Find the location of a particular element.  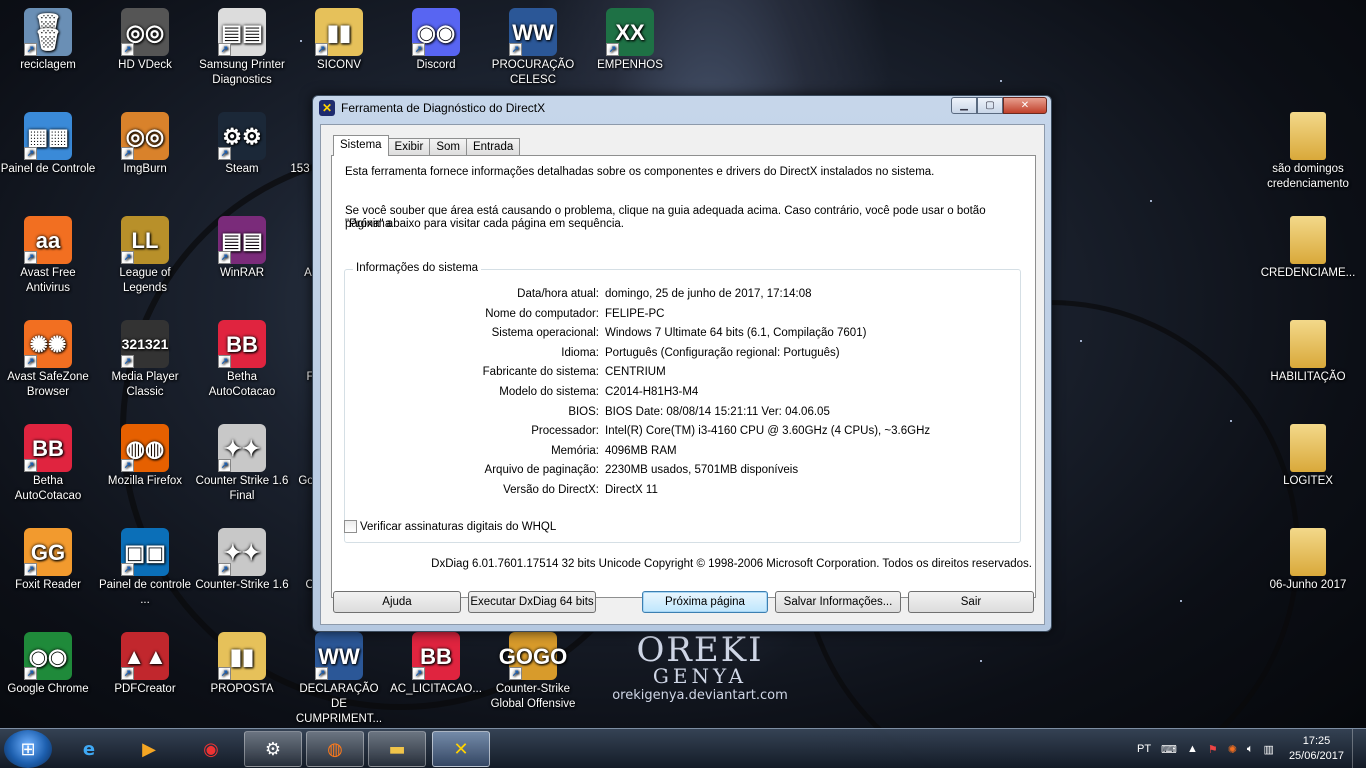

next-page-button: Próxima página is located at coordinates (705, 602).